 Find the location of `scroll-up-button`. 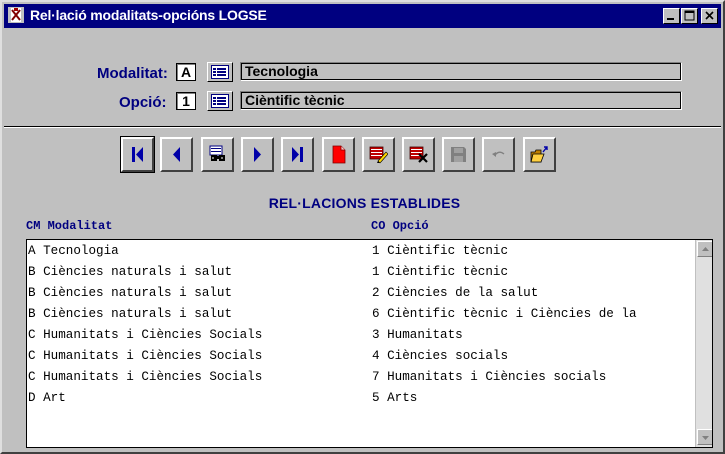

scroll-up-button is located at coordinates (704, 249).